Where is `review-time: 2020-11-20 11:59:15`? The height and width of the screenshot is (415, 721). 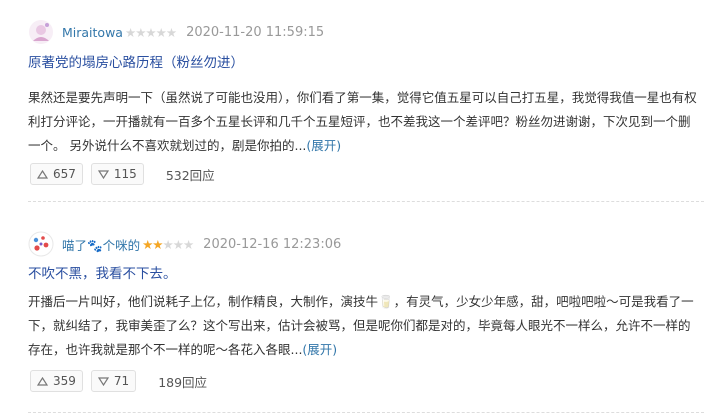
review-time: 2020-11-20 11:59:15 is located at coordinates (255, 32).